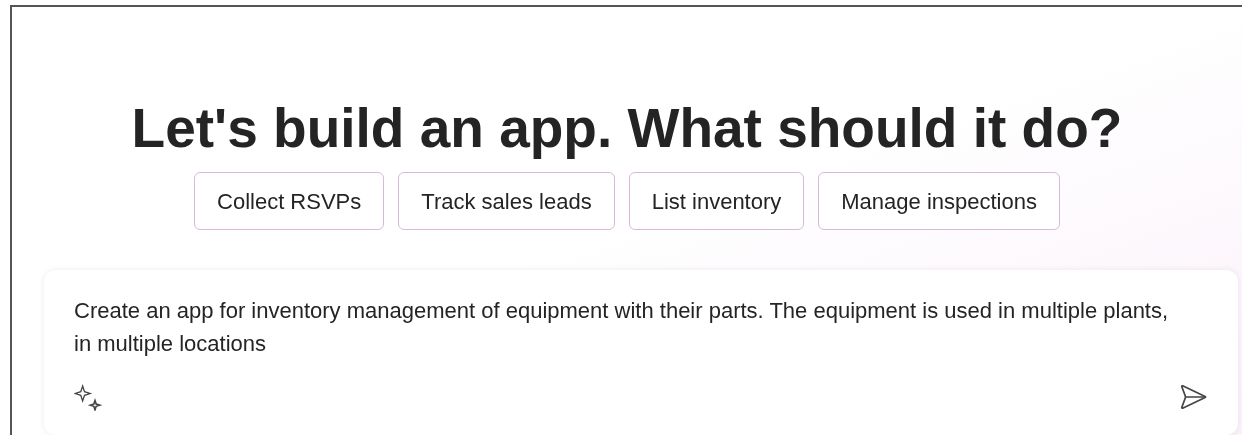  What do you see at coordinates (627, 128) in the screenshot?
I see `page-heading: Let's build an app. What should it do?` at bounding box center [627, 128].